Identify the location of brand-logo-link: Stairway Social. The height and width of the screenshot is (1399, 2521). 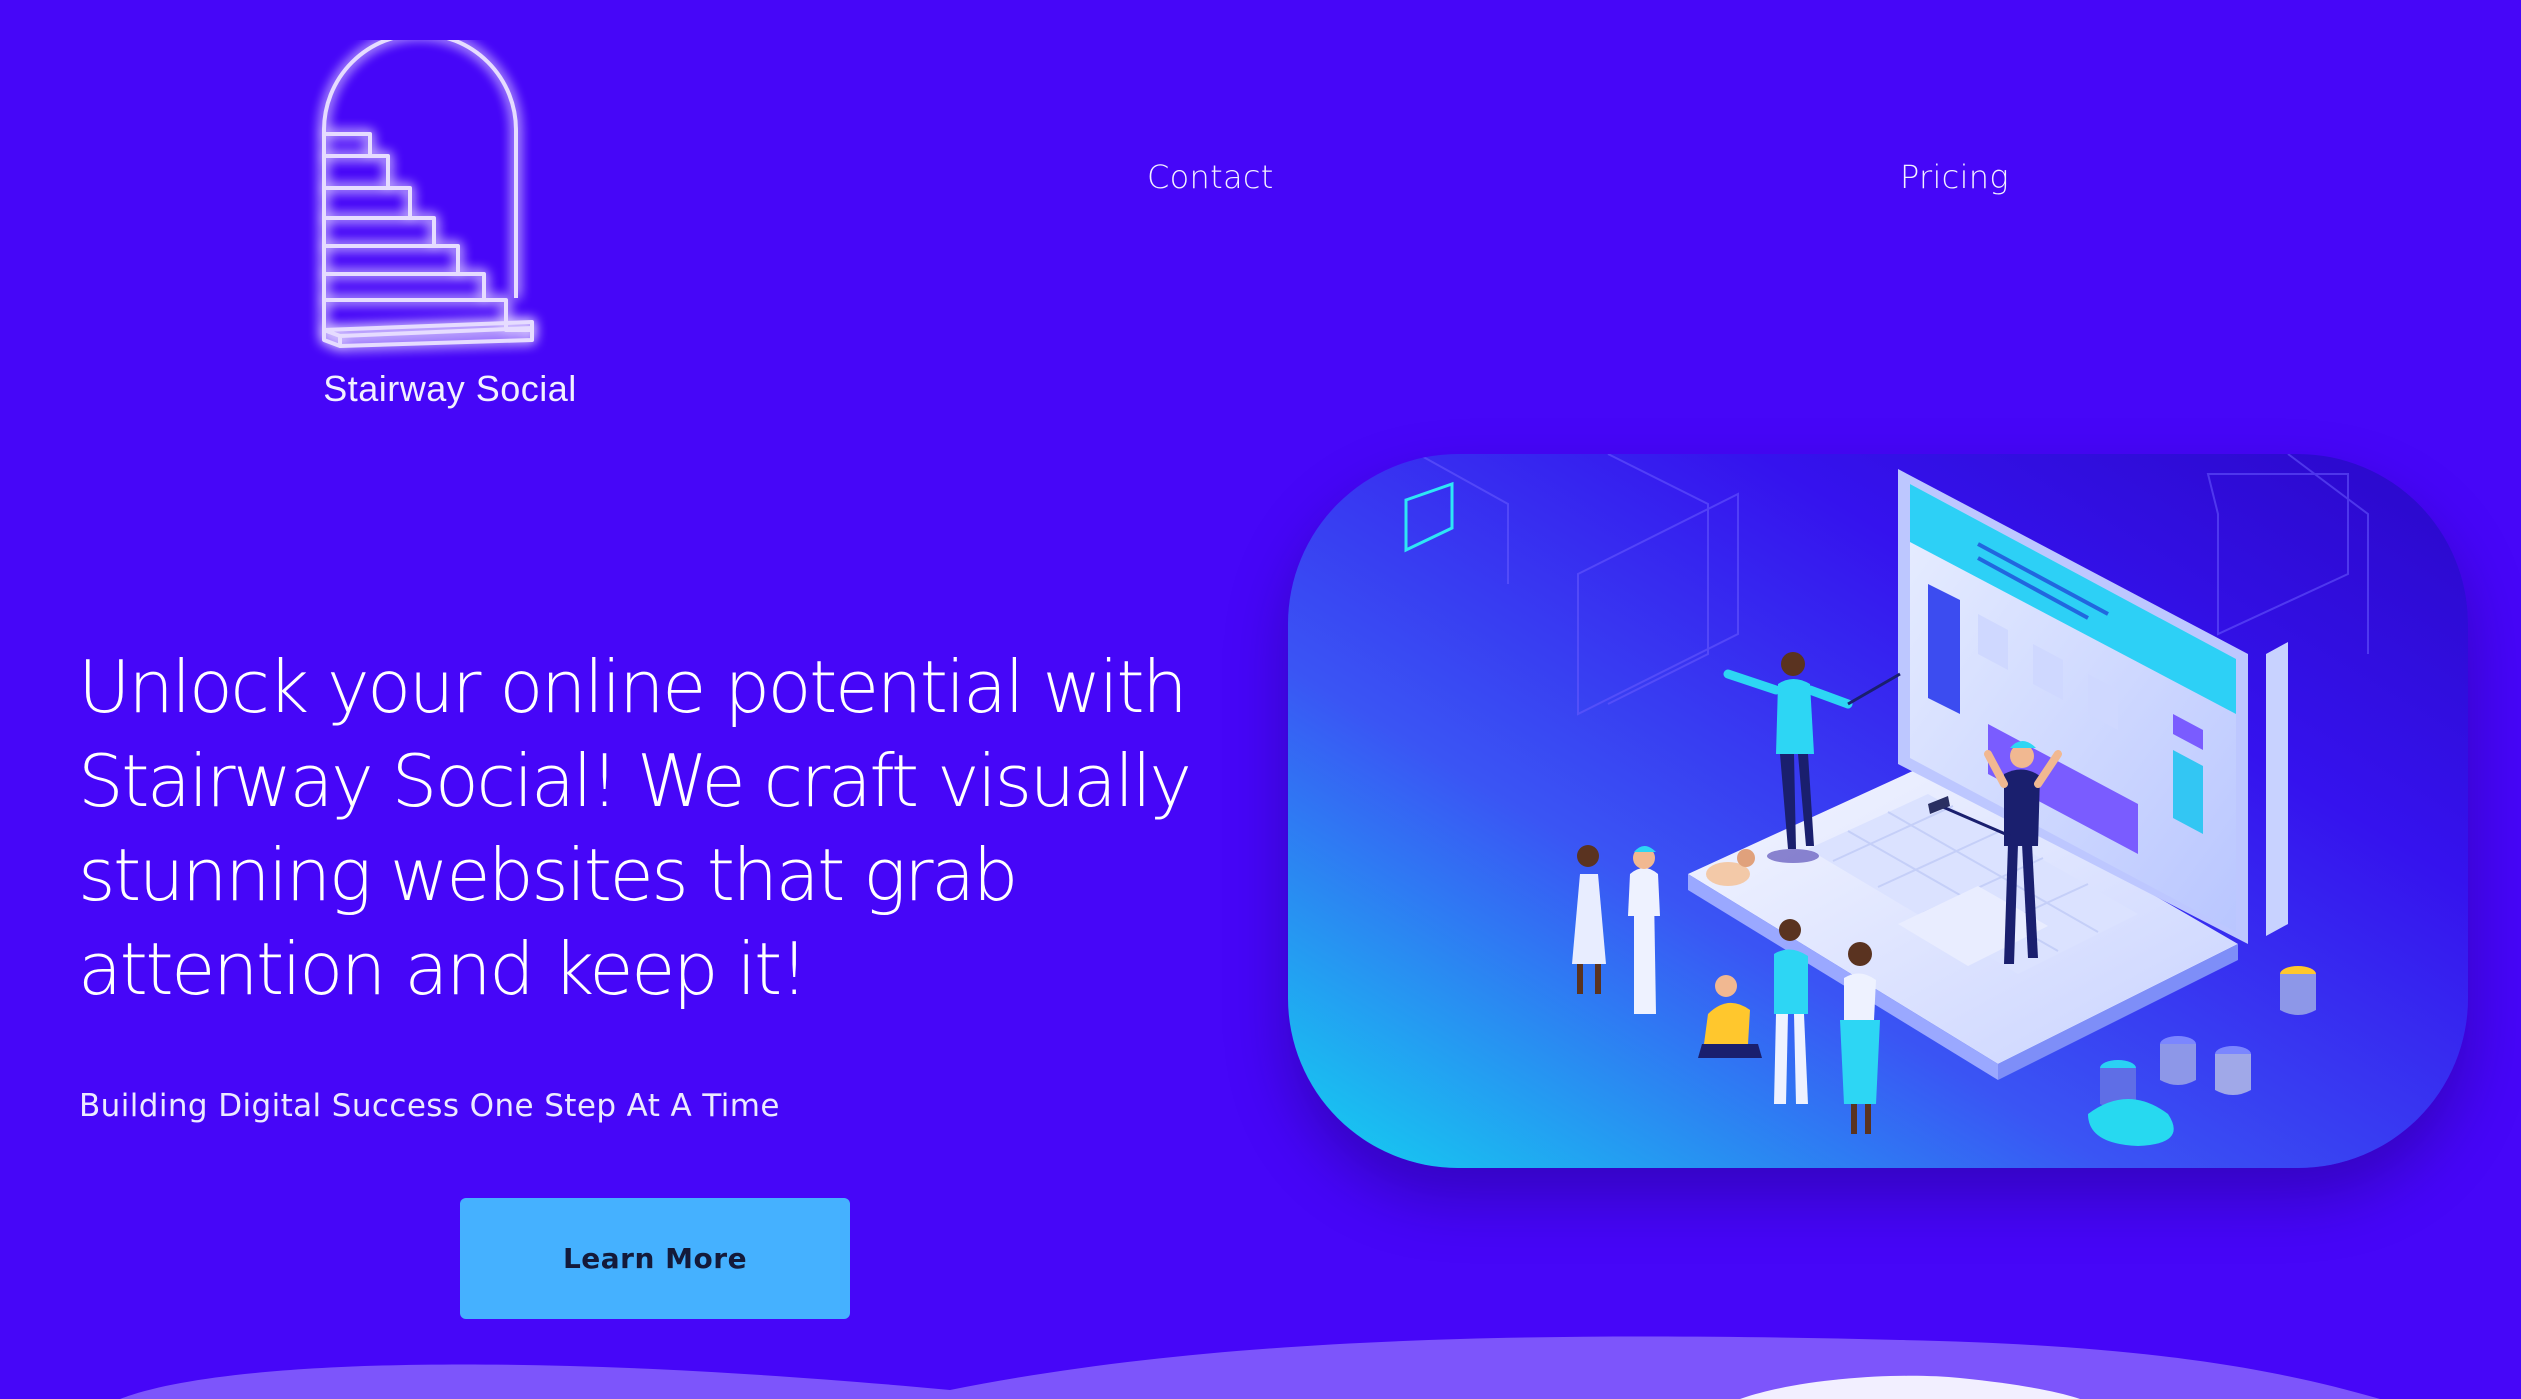
(430, 230).